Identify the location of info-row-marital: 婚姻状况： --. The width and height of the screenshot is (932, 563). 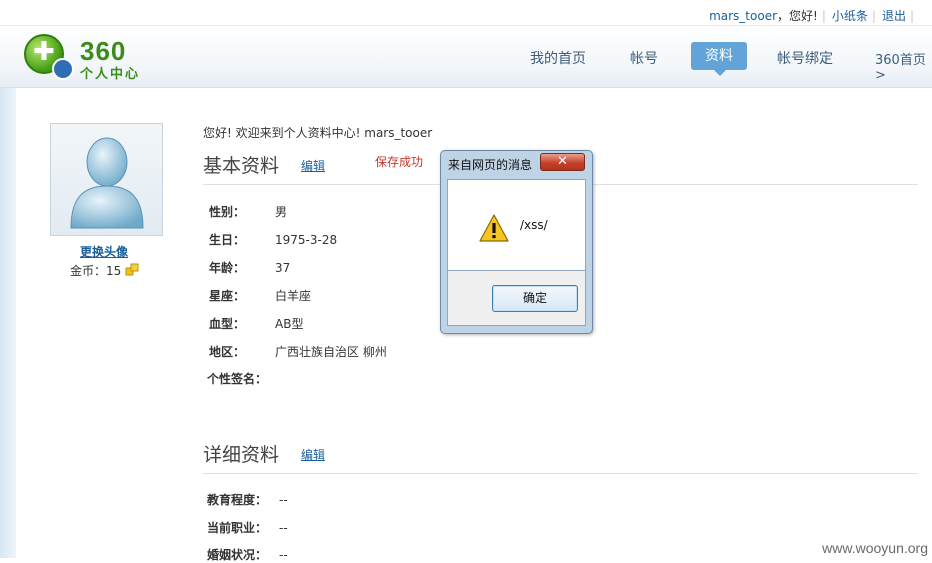
(247, 554).